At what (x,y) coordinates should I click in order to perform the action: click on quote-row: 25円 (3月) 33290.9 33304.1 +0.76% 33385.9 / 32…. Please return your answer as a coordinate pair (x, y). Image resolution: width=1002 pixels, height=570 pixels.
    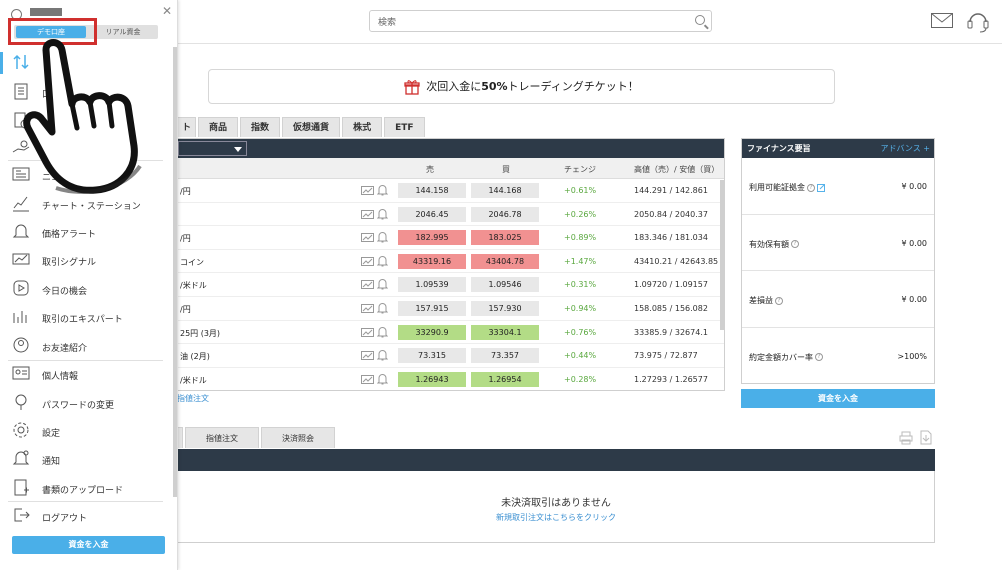
    Looking at the image, I should click on (451, 333).